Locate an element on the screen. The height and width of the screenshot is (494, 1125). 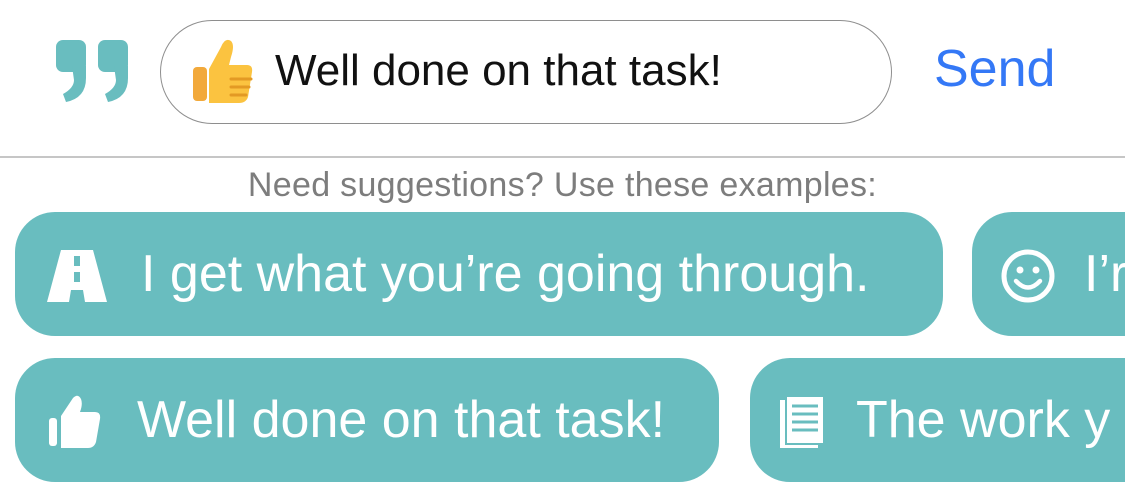
road-icon is located at coordinates (77, 276).